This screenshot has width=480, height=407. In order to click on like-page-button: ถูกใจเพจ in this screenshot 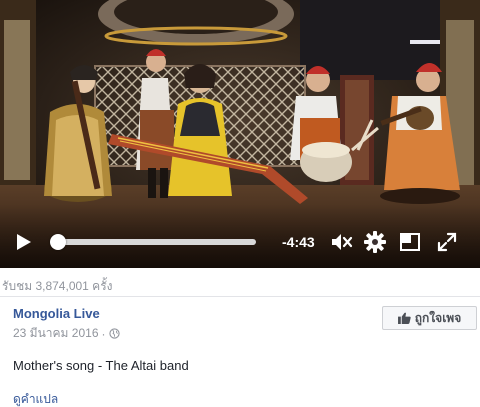, I will do `click(429, 318)`.